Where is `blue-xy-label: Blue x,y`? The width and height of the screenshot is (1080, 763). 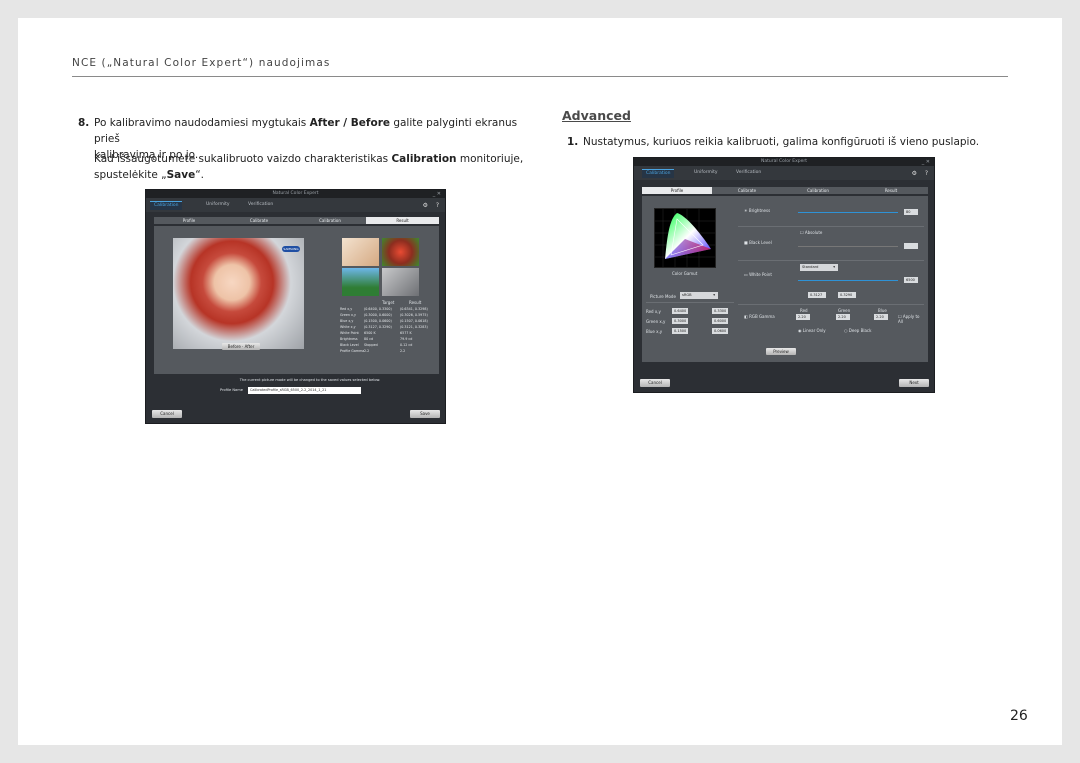
blue-xy-label: Blue x,y is located at coordinates (654, 331).